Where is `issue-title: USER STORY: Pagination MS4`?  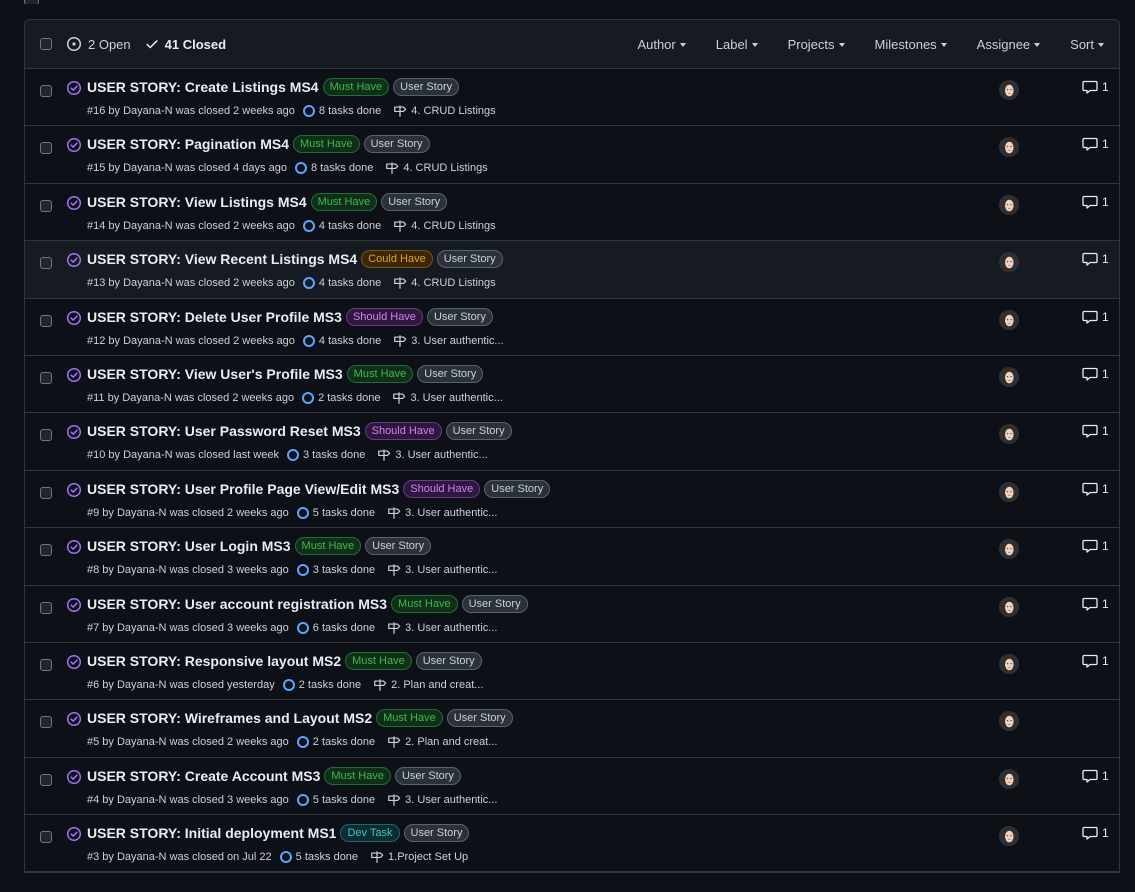
issue-title: USER STORY: Pagination MS4 is located at coordinates (188, 144).